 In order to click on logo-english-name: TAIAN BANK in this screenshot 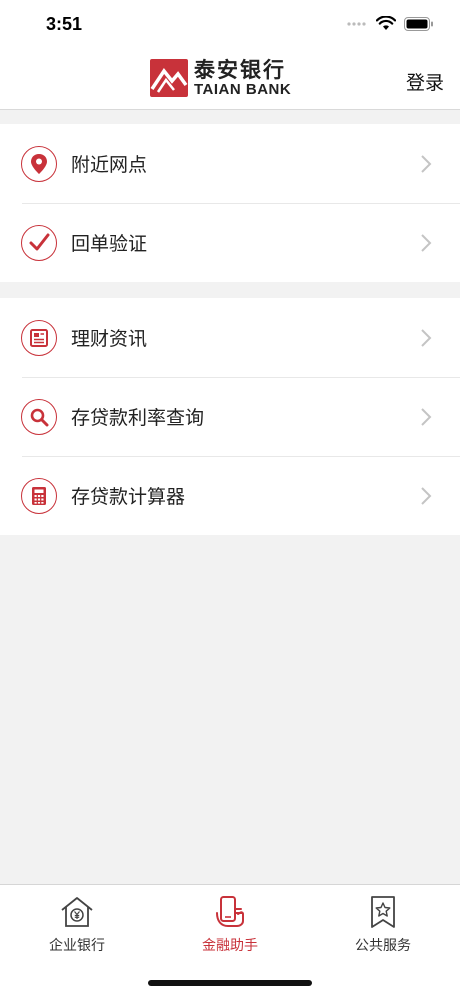, I will do `click(243, 89)`.